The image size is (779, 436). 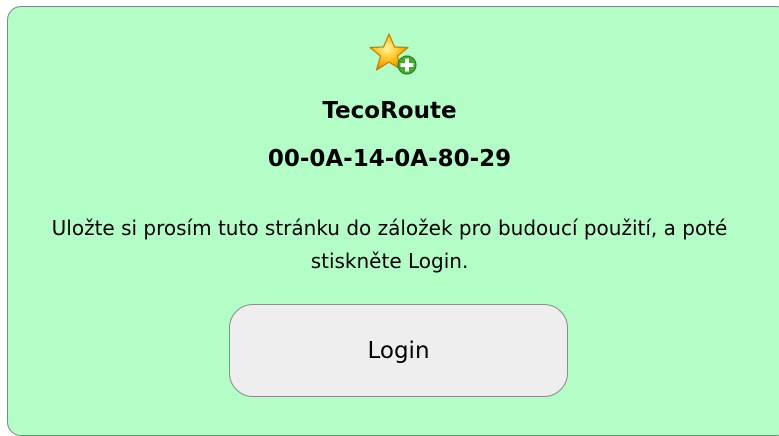 I want to click on star-add-icon, so click(x=393, y=54).